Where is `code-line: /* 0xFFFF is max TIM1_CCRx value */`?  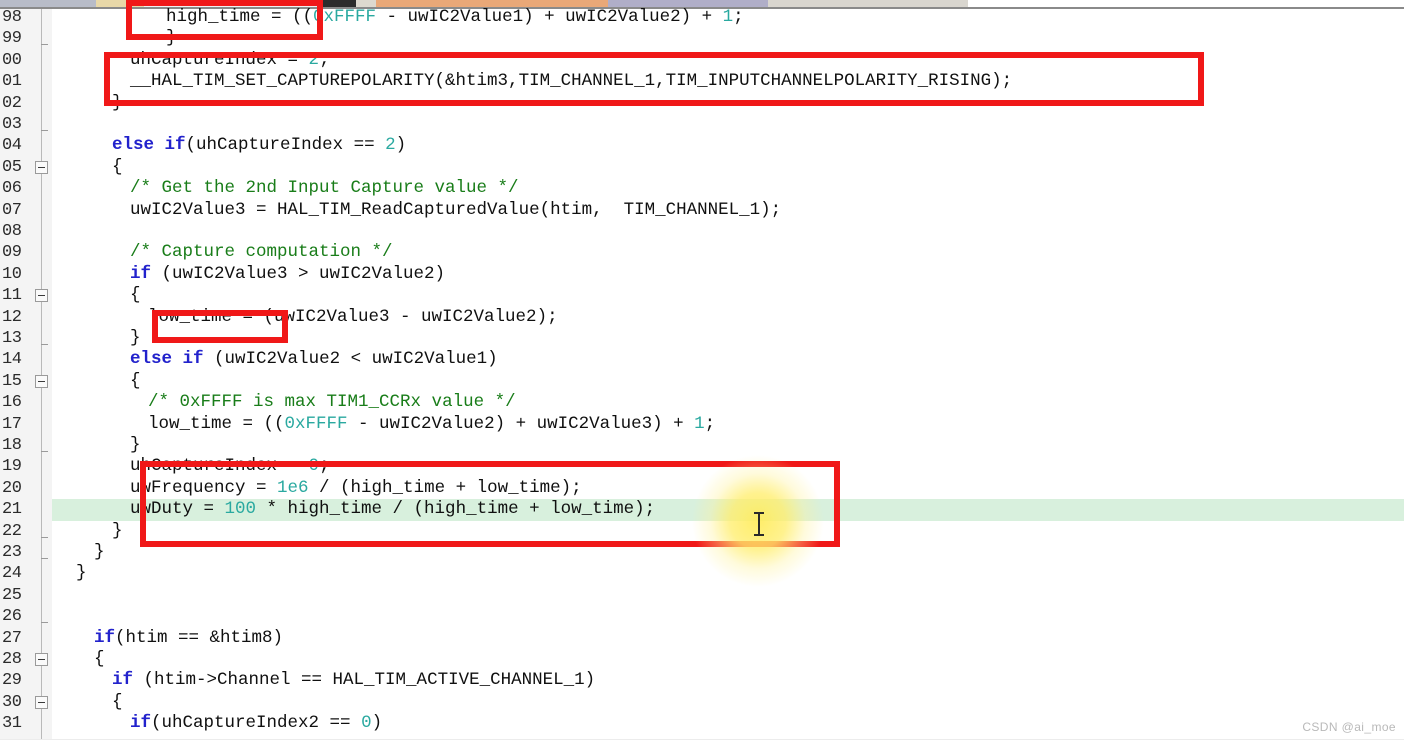
code-line: /* 0xFFFF is max TIM1_CCRx value */ is located at coordinates (332, 402).